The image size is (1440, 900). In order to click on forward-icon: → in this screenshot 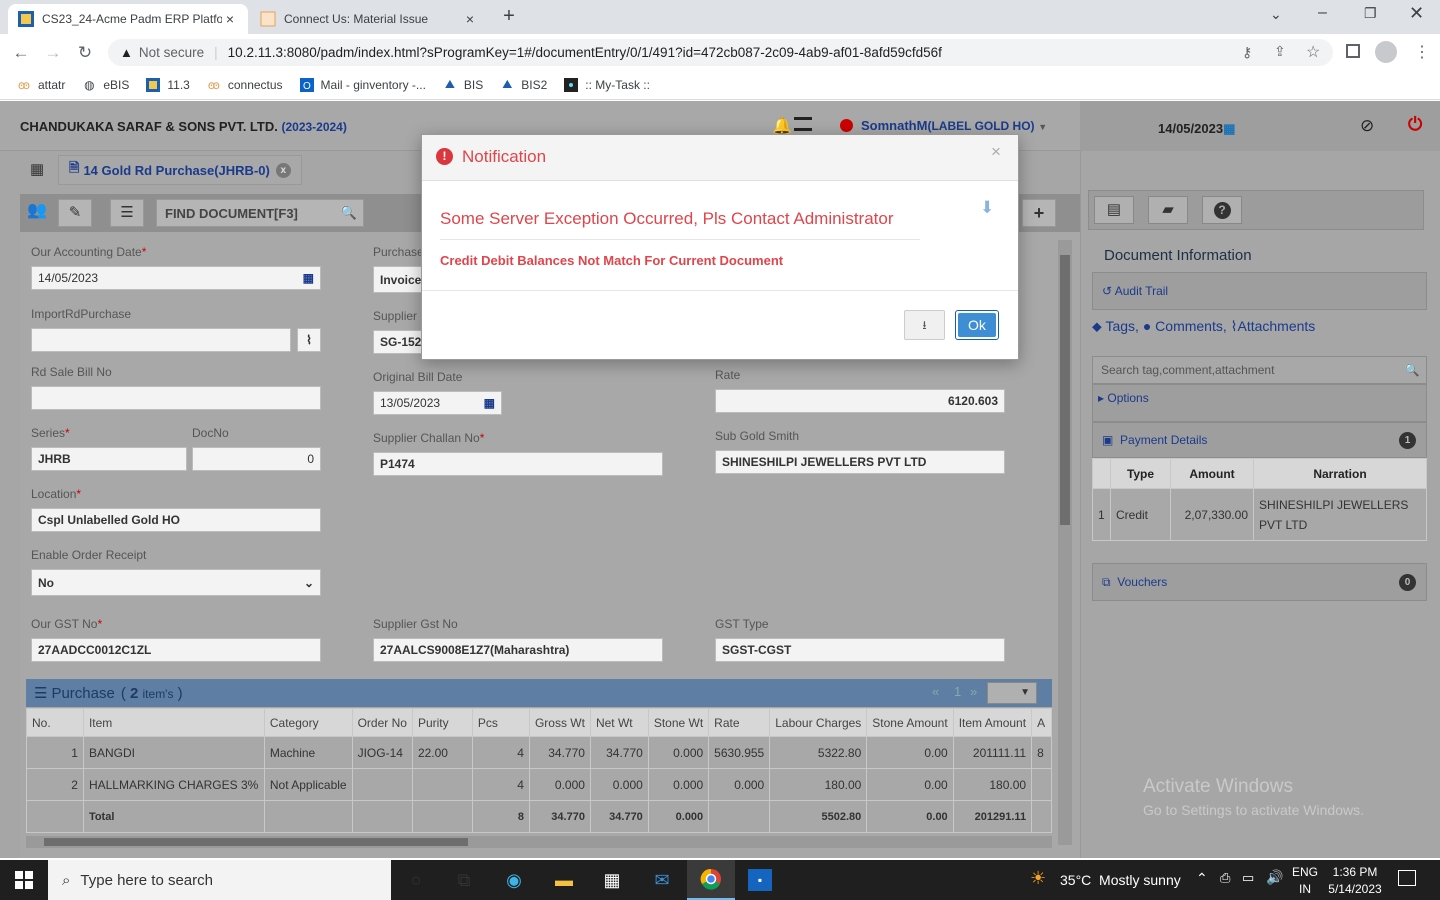, I will do `click(53, 53)`.